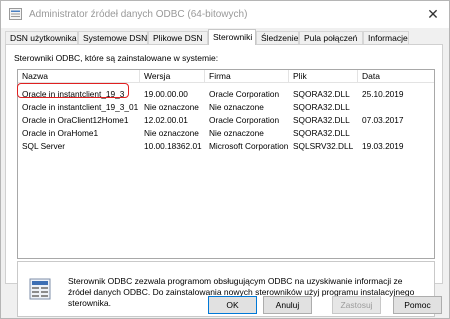 The height and width of the screenshot is (319, 450). What do you see at coordinates (73, 90) in the screenshot?
I see `selection-highlight-annotation` at bounding box center [73, 90].